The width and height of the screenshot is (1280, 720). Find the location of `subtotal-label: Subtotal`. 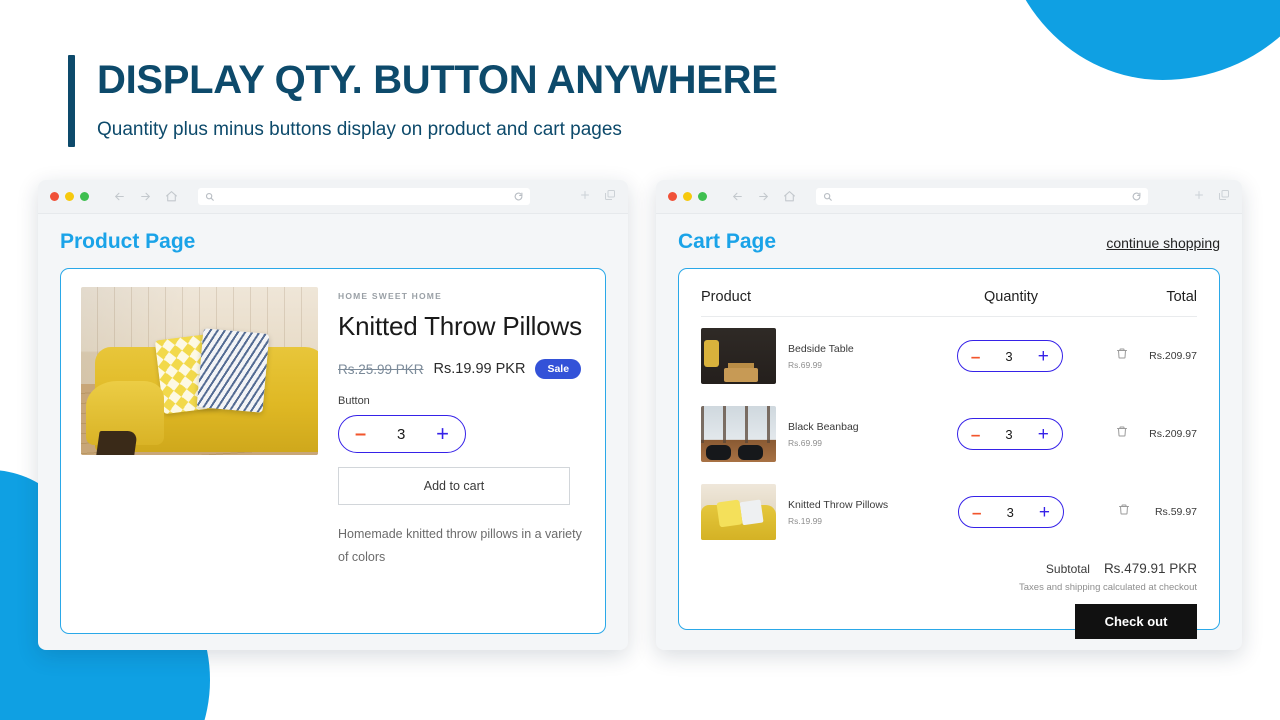

subtotal-label: Subtotal is located at coordinates (1067, 569).